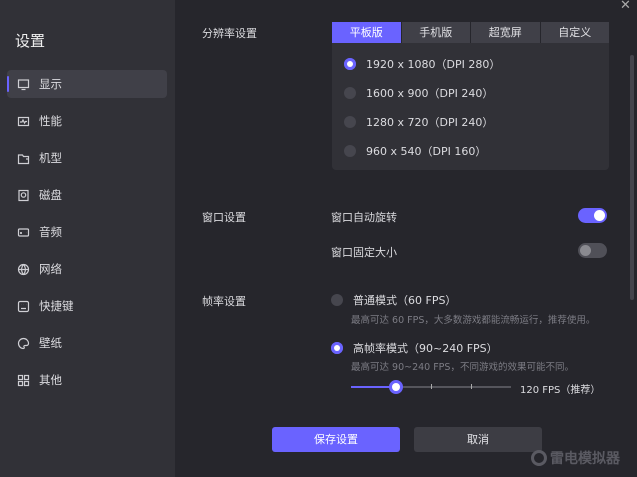 This screenshot has width=637, height=477. I want to click on logo-icon, so click(539, 458).